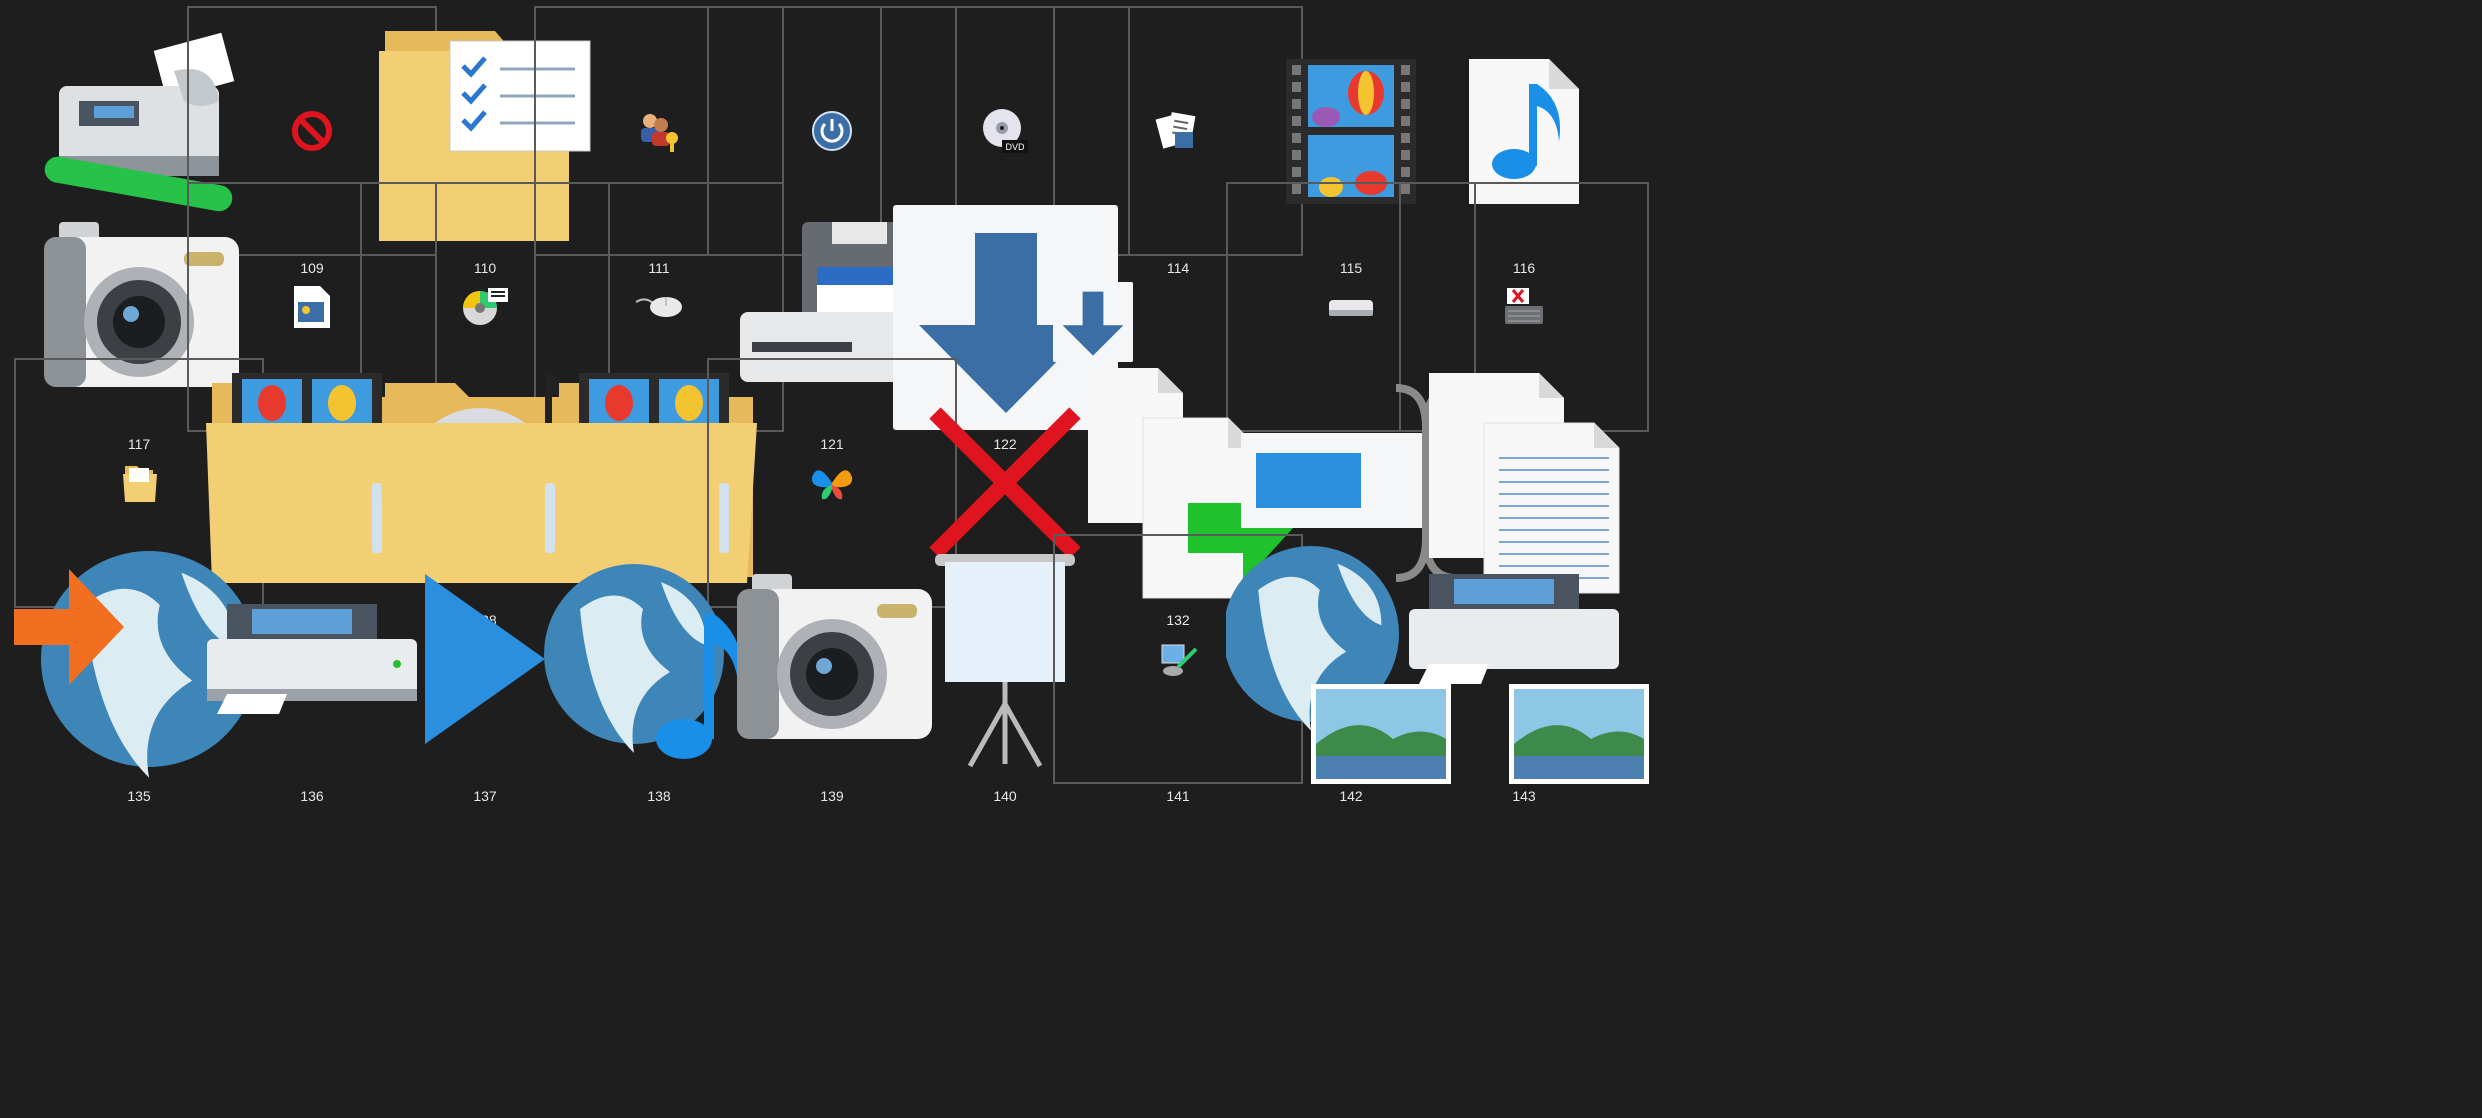 The width and height of the screenshot is (2482, 1118). Describe the element at coordinates (1524, 796) in the screenshot. I see `icon-number-label: 143` at that location.